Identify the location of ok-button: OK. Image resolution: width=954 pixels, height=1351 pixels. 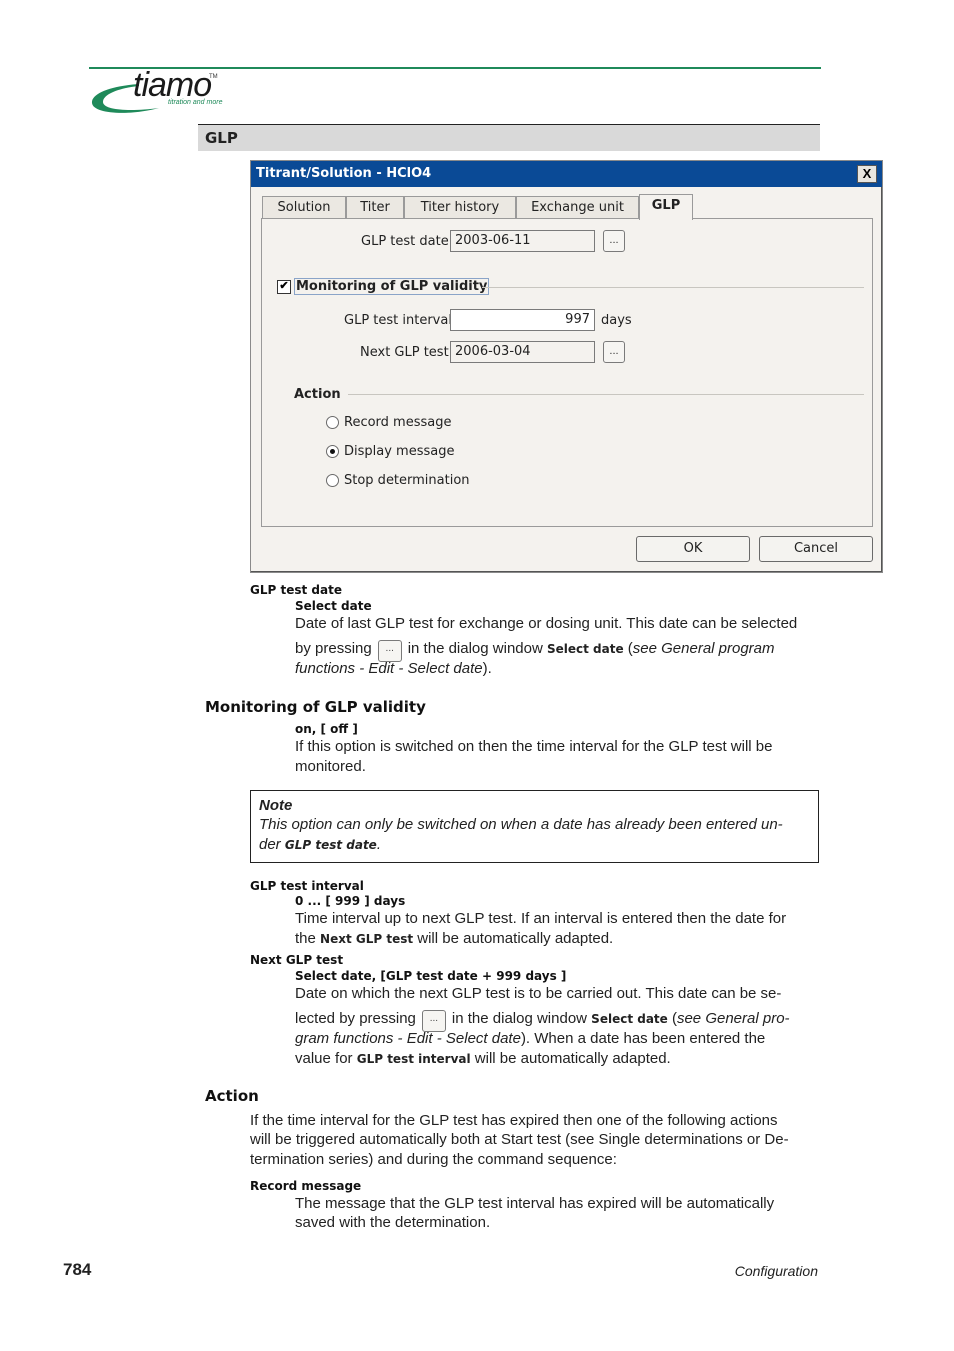
(693, 549).